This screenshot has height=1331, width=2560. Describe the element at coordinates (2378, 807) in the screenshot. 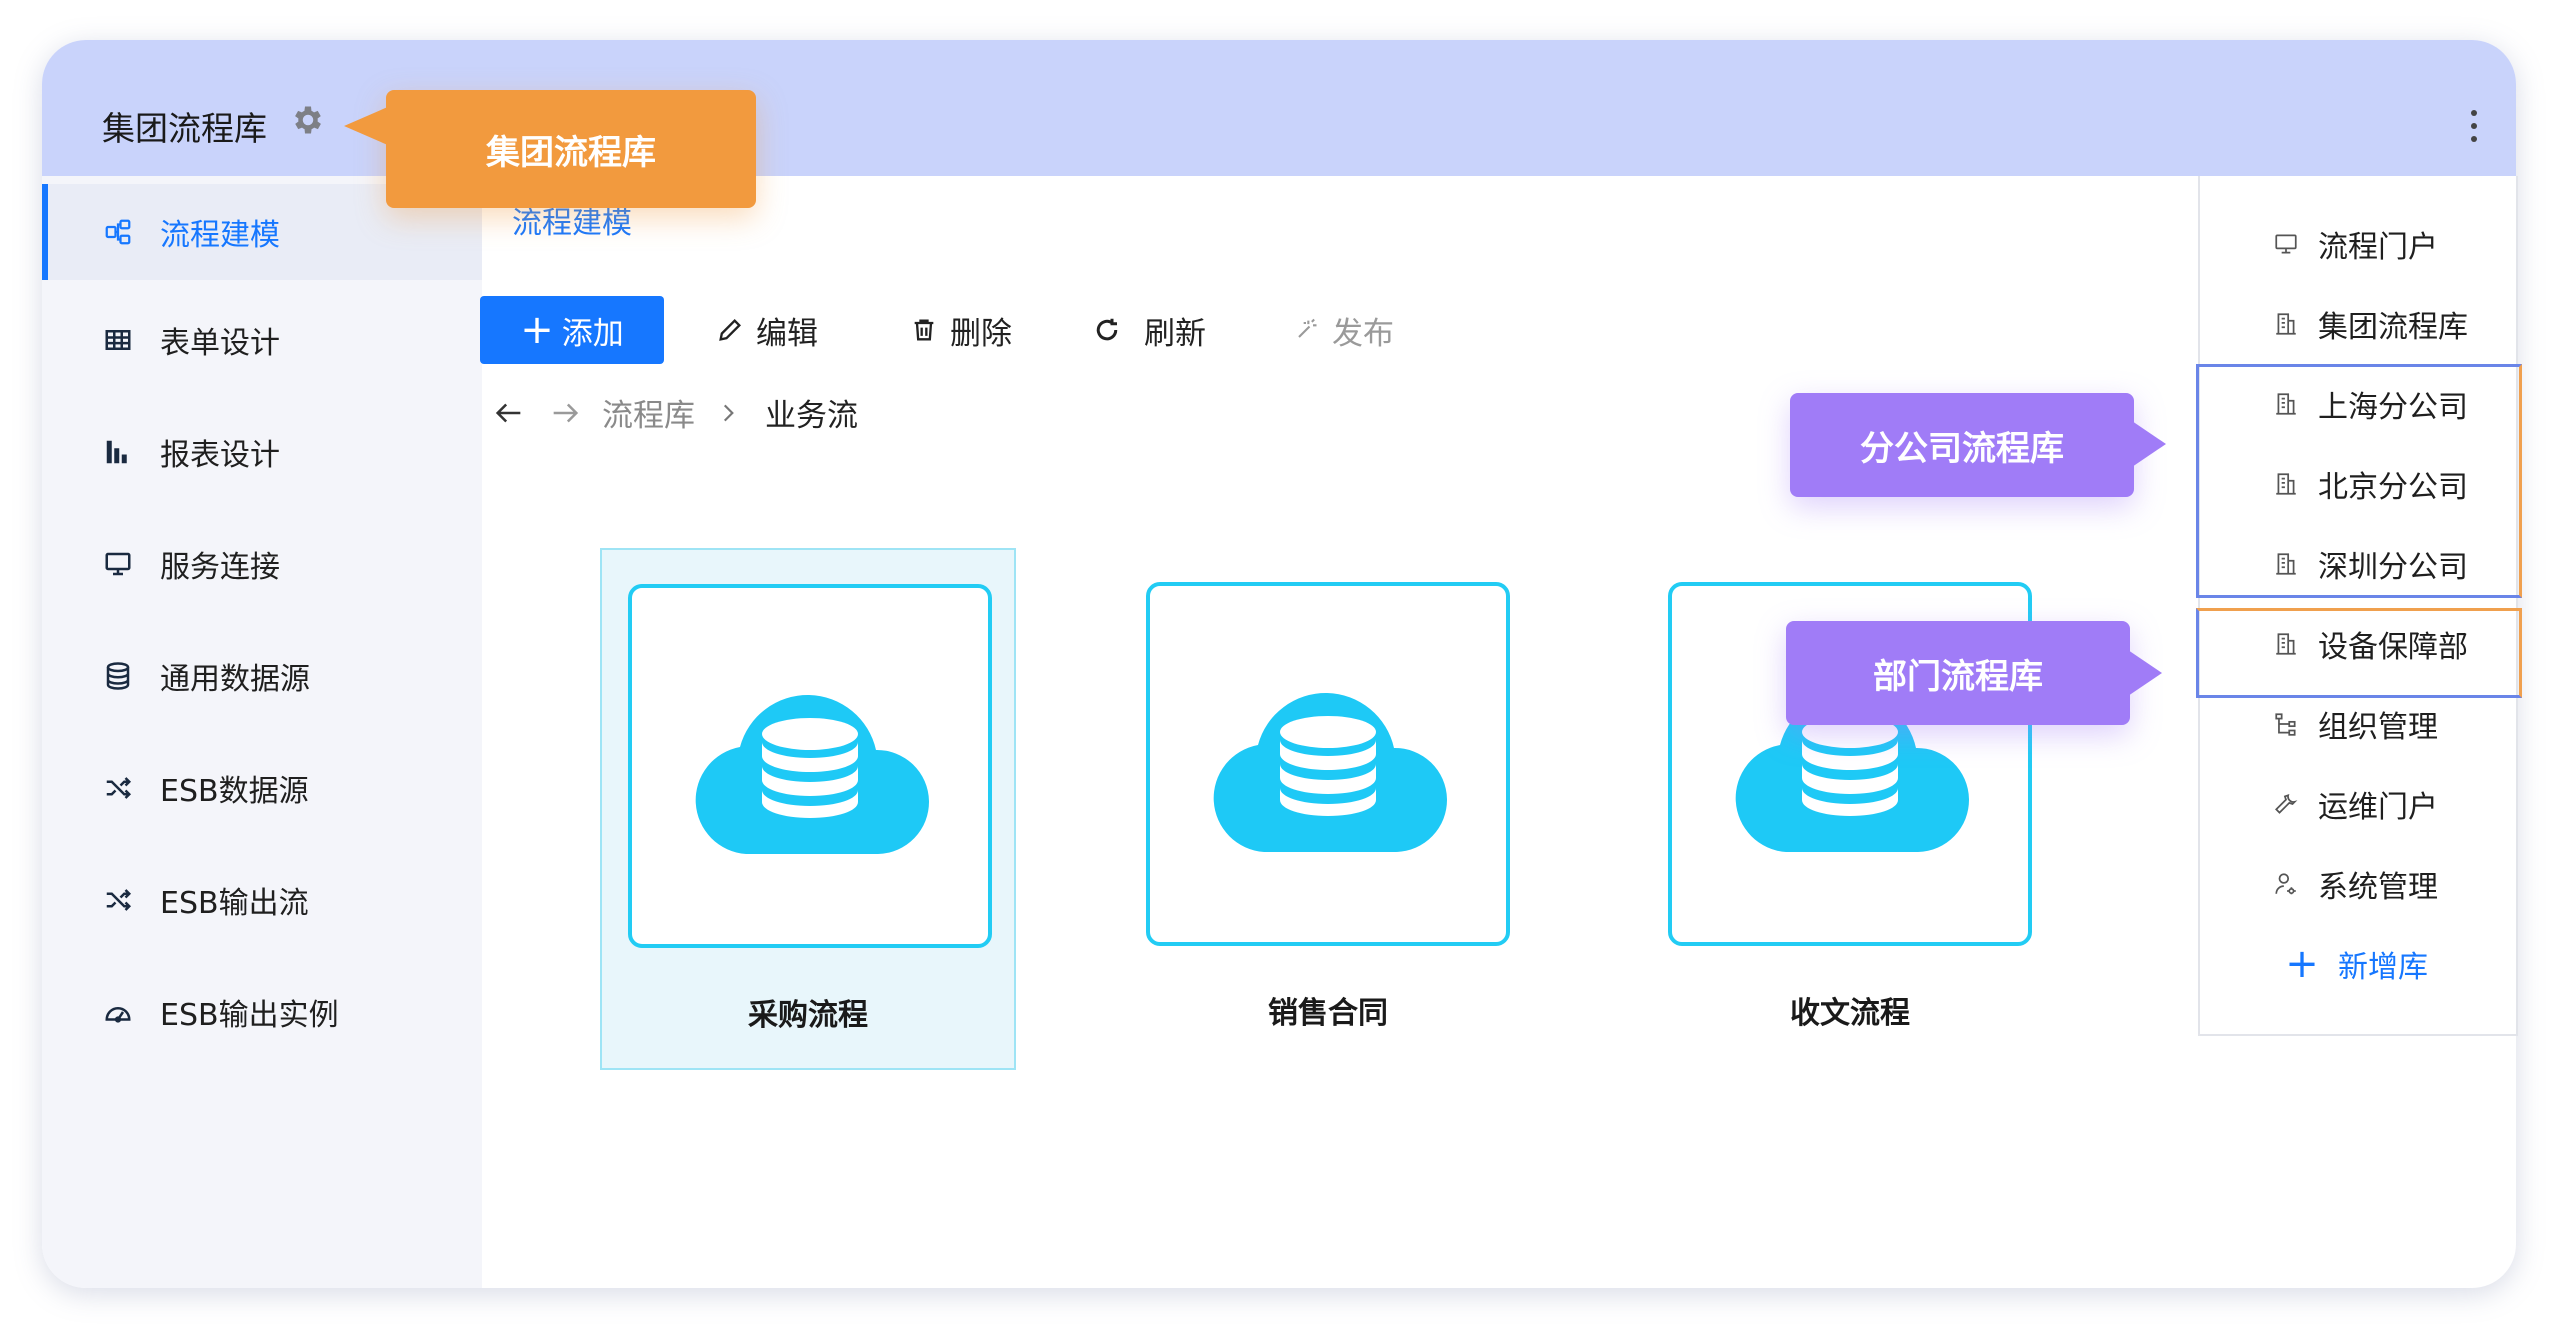

I see `menu-item-label: 运维门户` at that location.